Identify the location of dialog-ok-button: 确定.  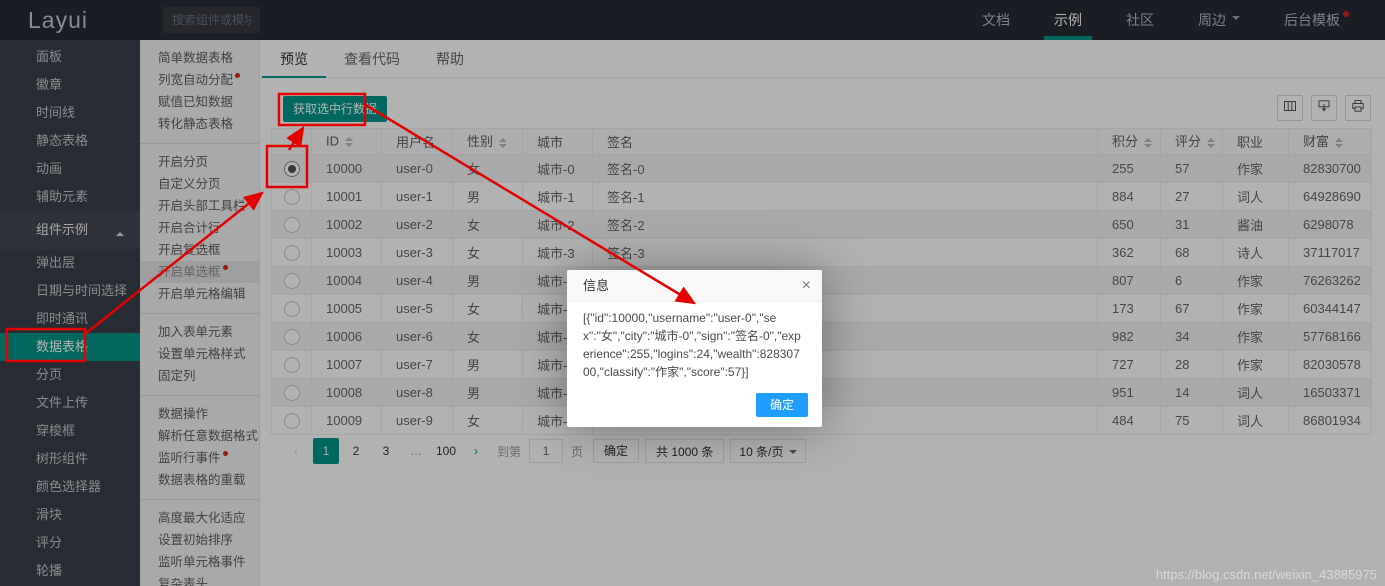
(781, 405).